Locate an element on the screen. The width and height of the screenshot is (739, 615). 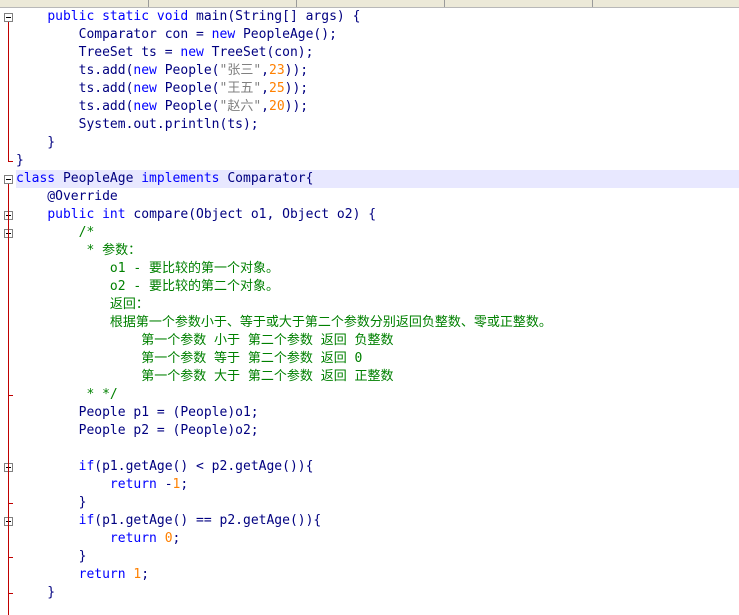
code-line: return 1; is located at coordinates (377, 575).